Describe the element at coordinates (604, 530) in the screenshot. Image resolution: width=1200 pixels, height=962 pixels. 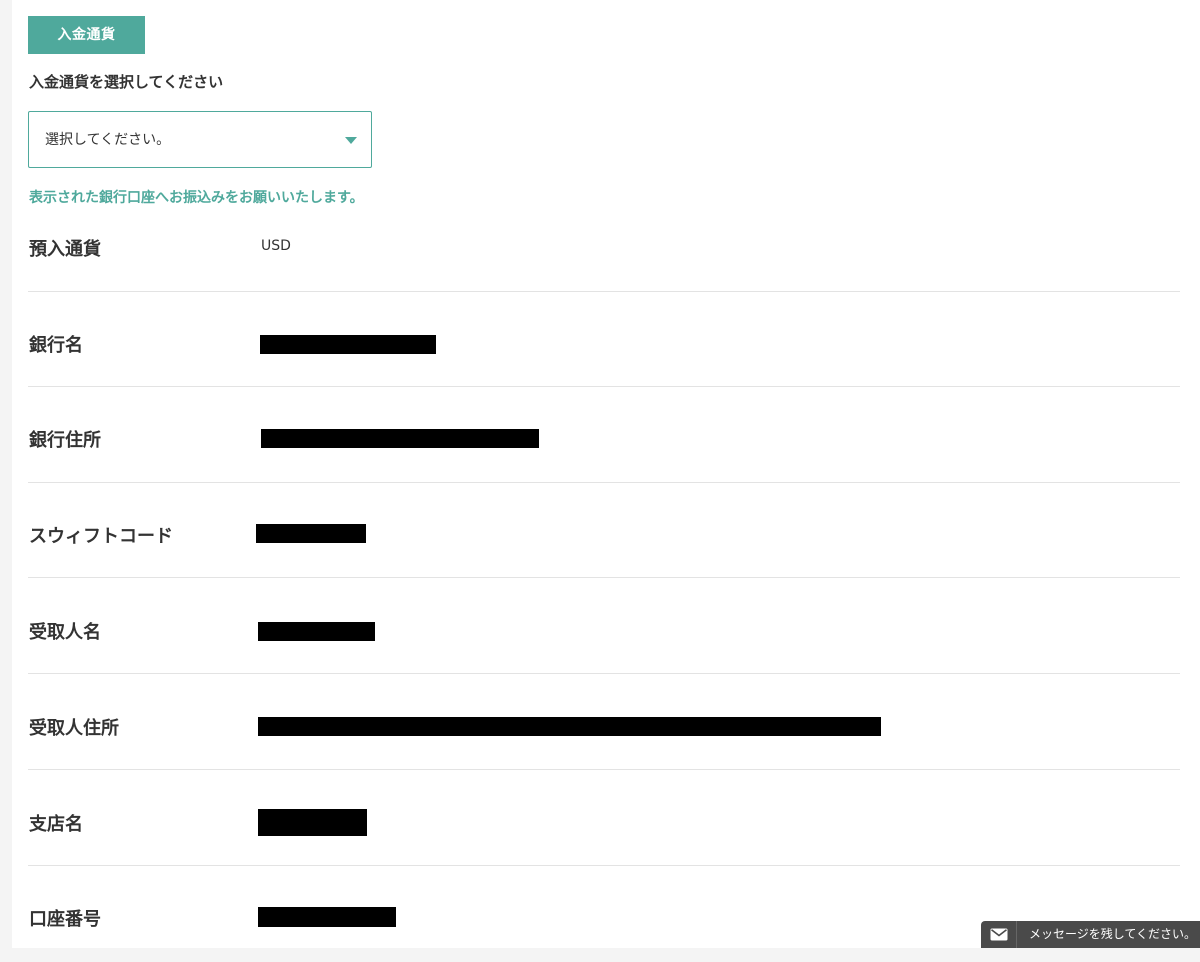
I see `detail-row-swift-code: スウィフトコード` at that location.